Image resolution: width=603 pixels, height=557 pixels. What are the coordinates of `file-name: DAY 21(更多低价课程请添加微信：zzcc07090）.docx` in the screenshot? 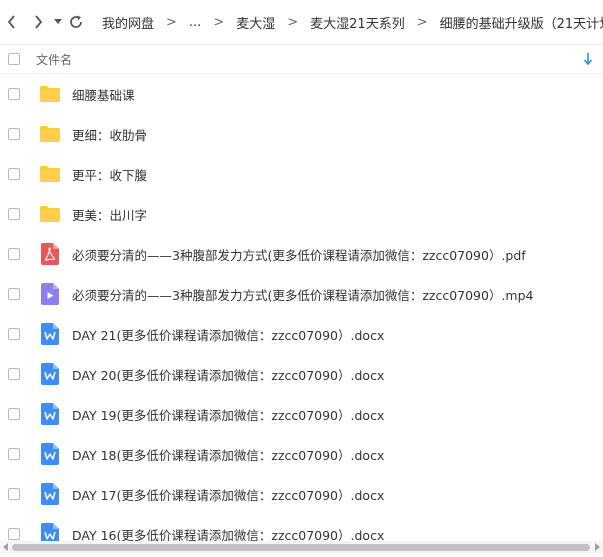 It's located at (228, 335).